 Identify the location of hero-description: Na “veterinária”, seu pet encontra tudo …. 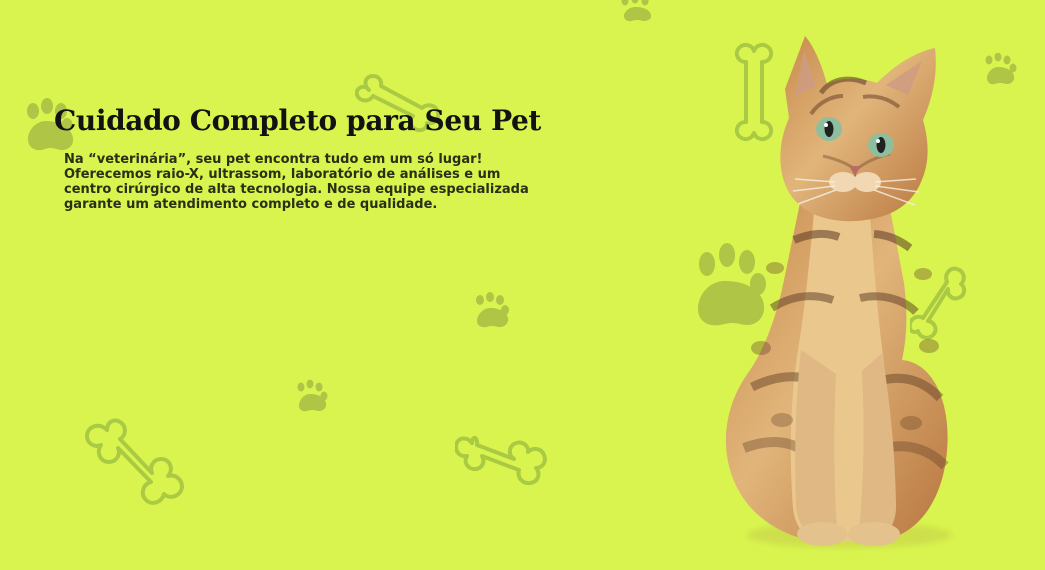
(296, 182).